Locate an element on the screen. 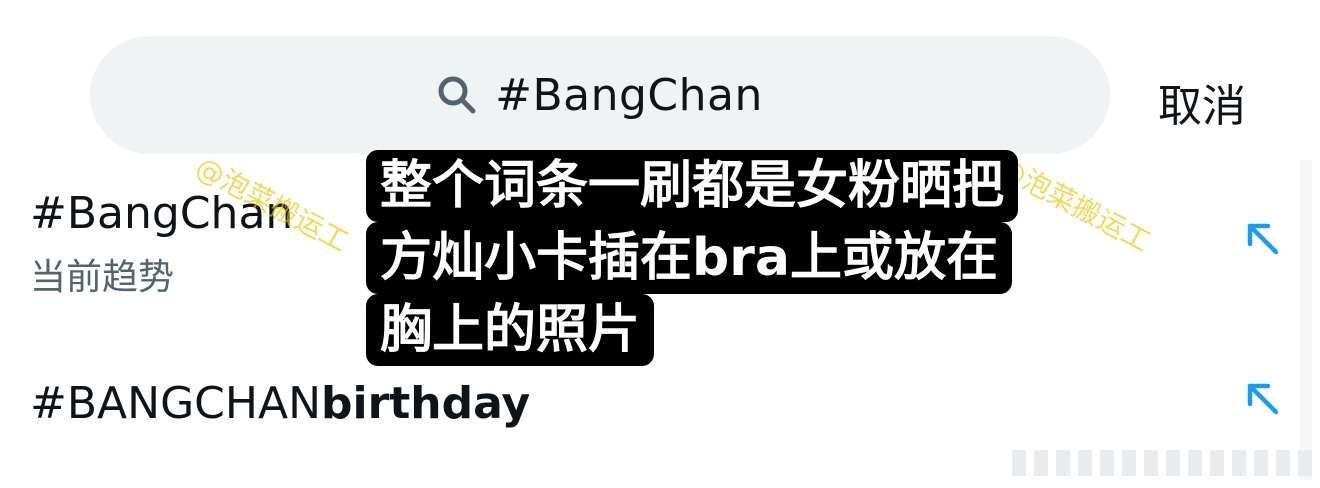 The height and width of the screenshot is (488, 1320). search-input: #BangChan is located at coordinates (629, 95).